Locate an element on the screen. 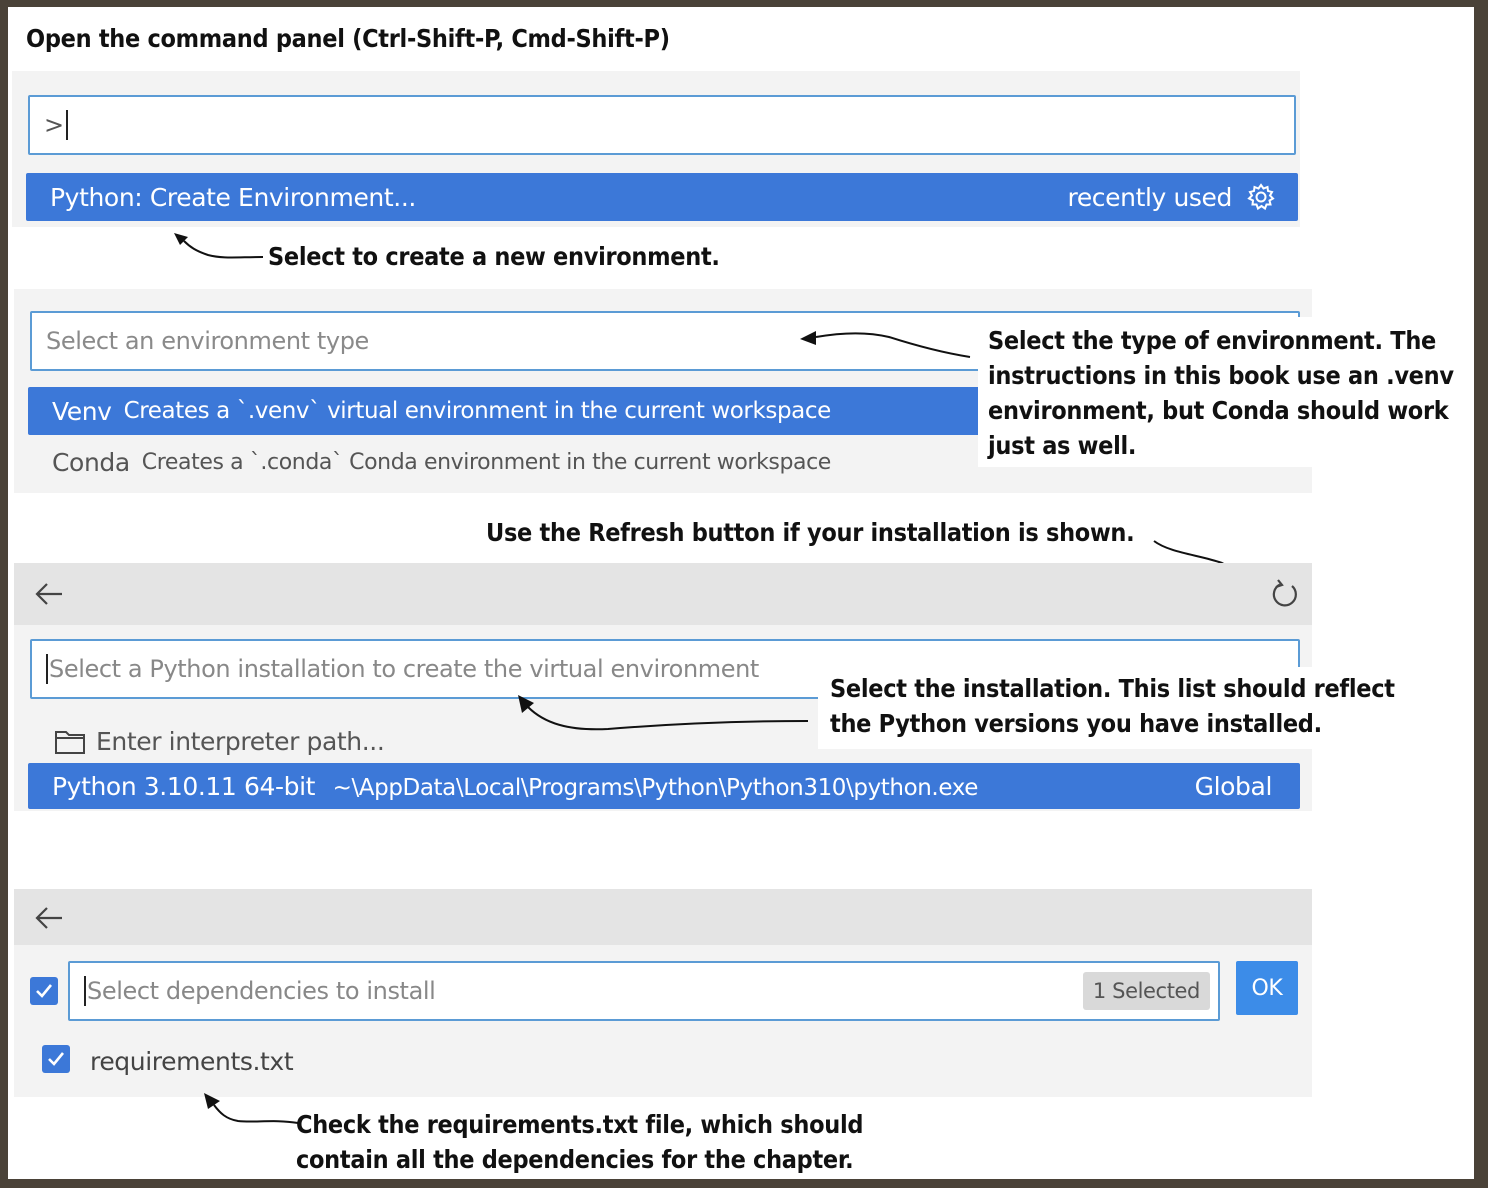 The height and width of the screenshot is (1188, 1488). env-type-caption-line-1: Select the type of environment. The is located at coordinates (1212, 340).